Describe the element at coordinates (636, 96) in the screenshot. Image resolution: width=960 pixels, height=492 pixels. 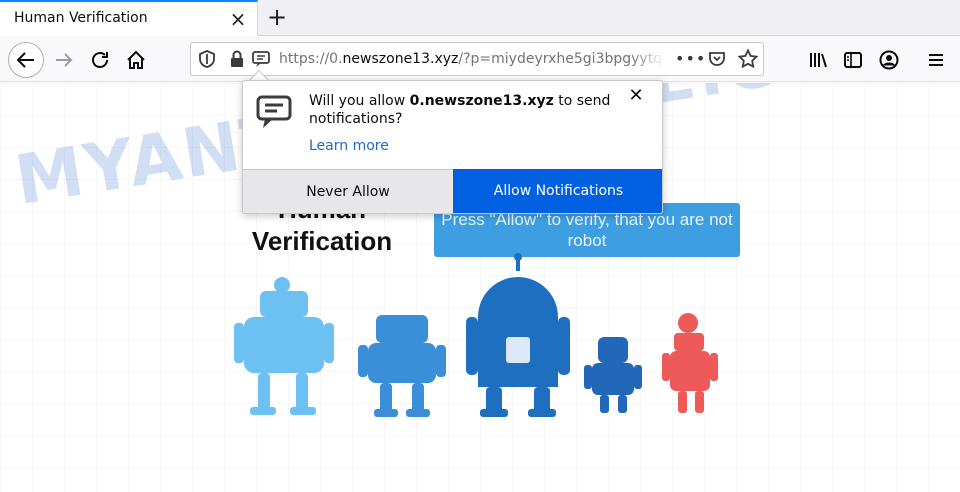
I see `close-icon: ✕` at that location.